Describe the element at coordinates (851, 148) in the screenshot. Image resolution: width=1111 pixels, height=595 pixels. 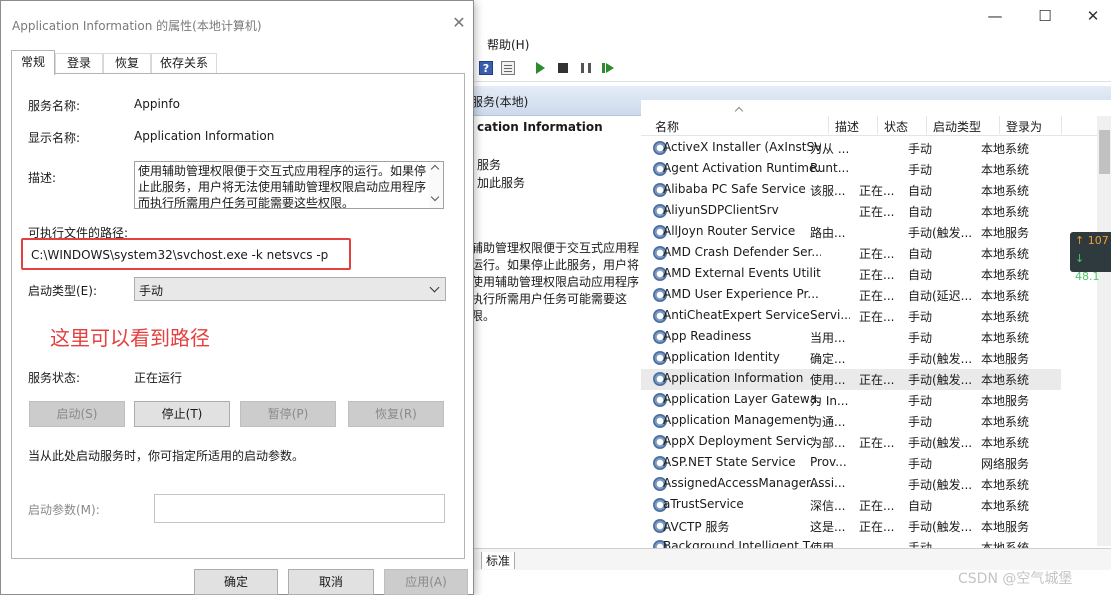
I see `table-row: ActiveX Installer (AxInstSV) 为从 ... 手动 本地系统` at that location.